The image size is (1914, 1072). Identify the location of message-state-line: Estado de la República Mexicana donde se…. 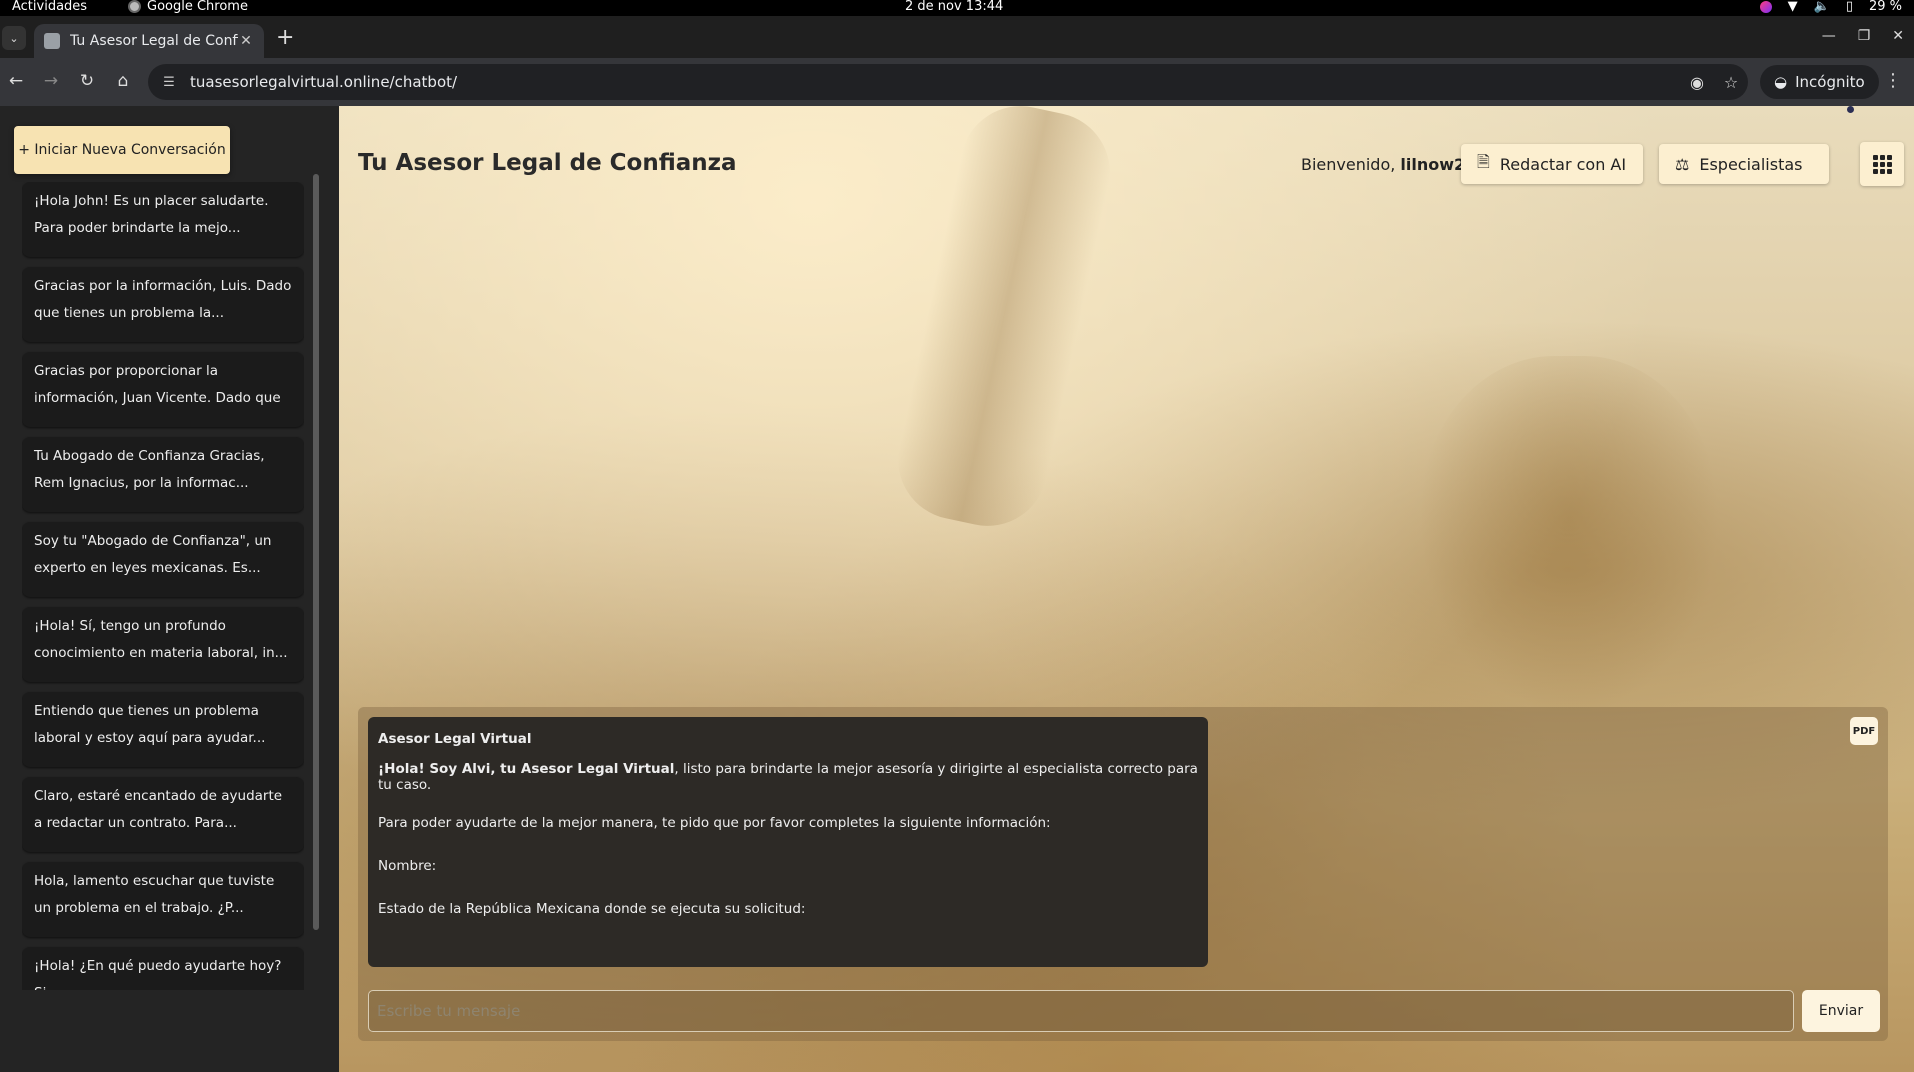
(592, 909).